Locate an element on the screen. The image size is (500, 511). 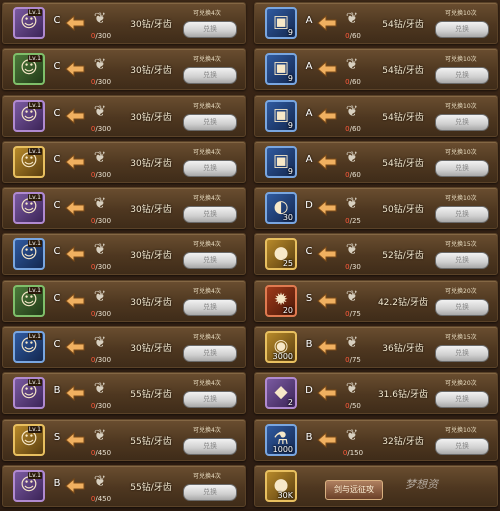
owned-total: /30 is located at coordinates (355, 267).